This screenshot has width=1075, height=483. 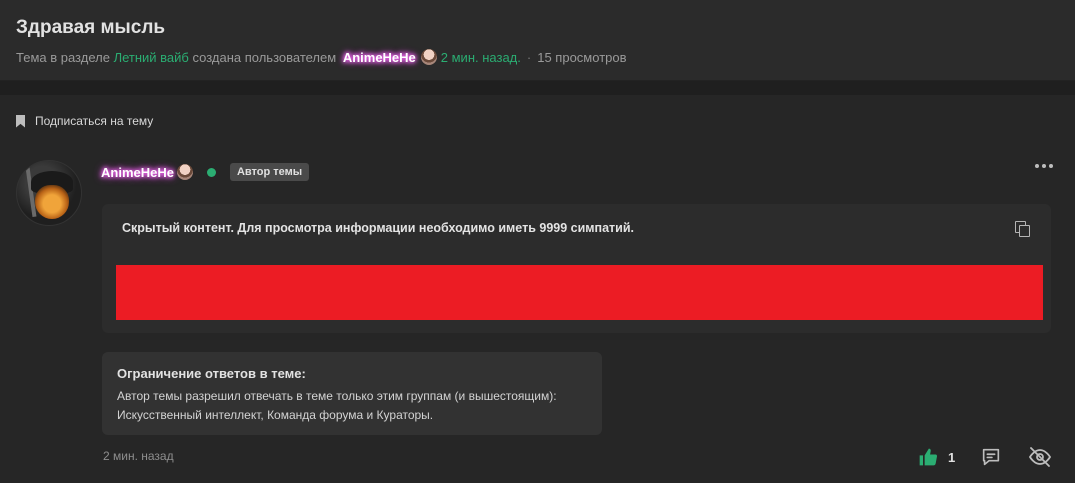 I want to click on meta-prefix: Тема в разделе, so click(x=63, y=57).